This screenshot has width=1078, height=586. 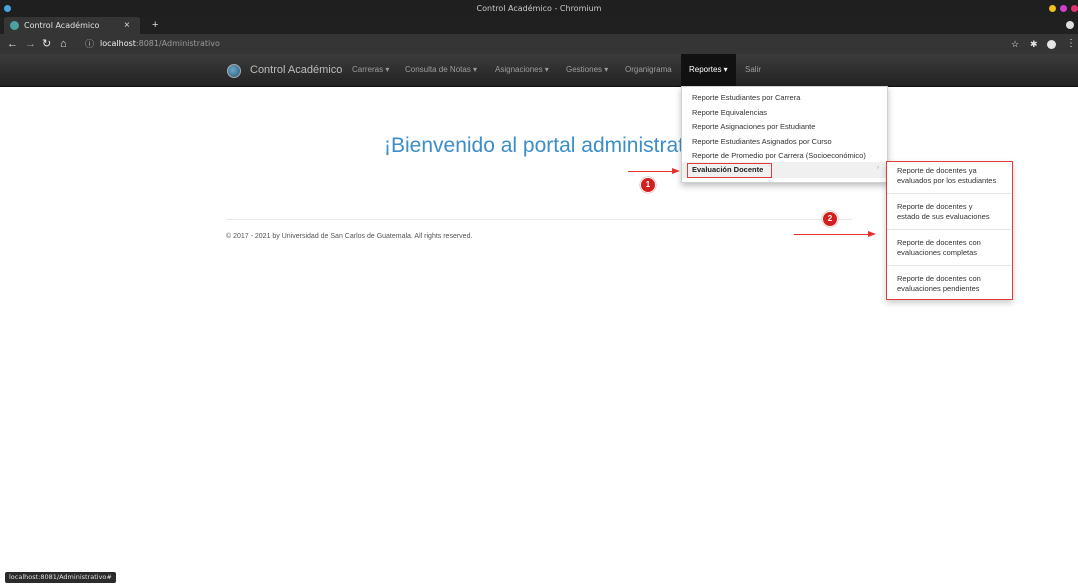 What do you see at coordinates (441, 70) in the screenshot?
I see `nav-consulta-notas: Consulta de Notas ▾` at bounding box center [441, 70].